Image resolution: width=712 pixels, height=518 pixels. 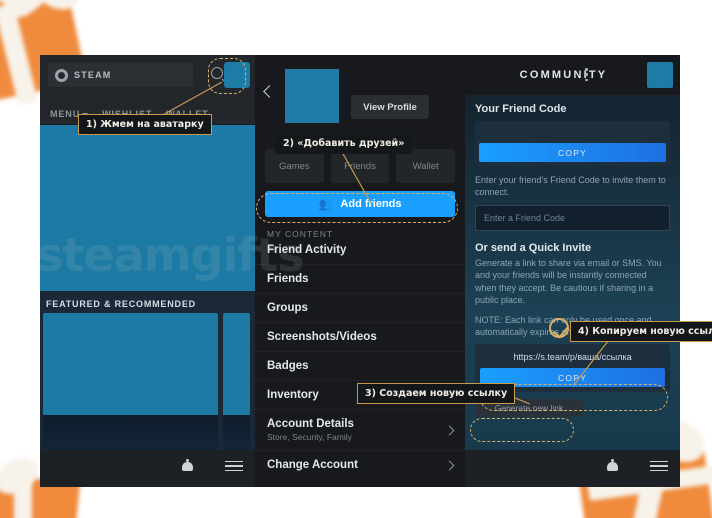 I want to click on featured-card-list, so click(x=147, y=385).